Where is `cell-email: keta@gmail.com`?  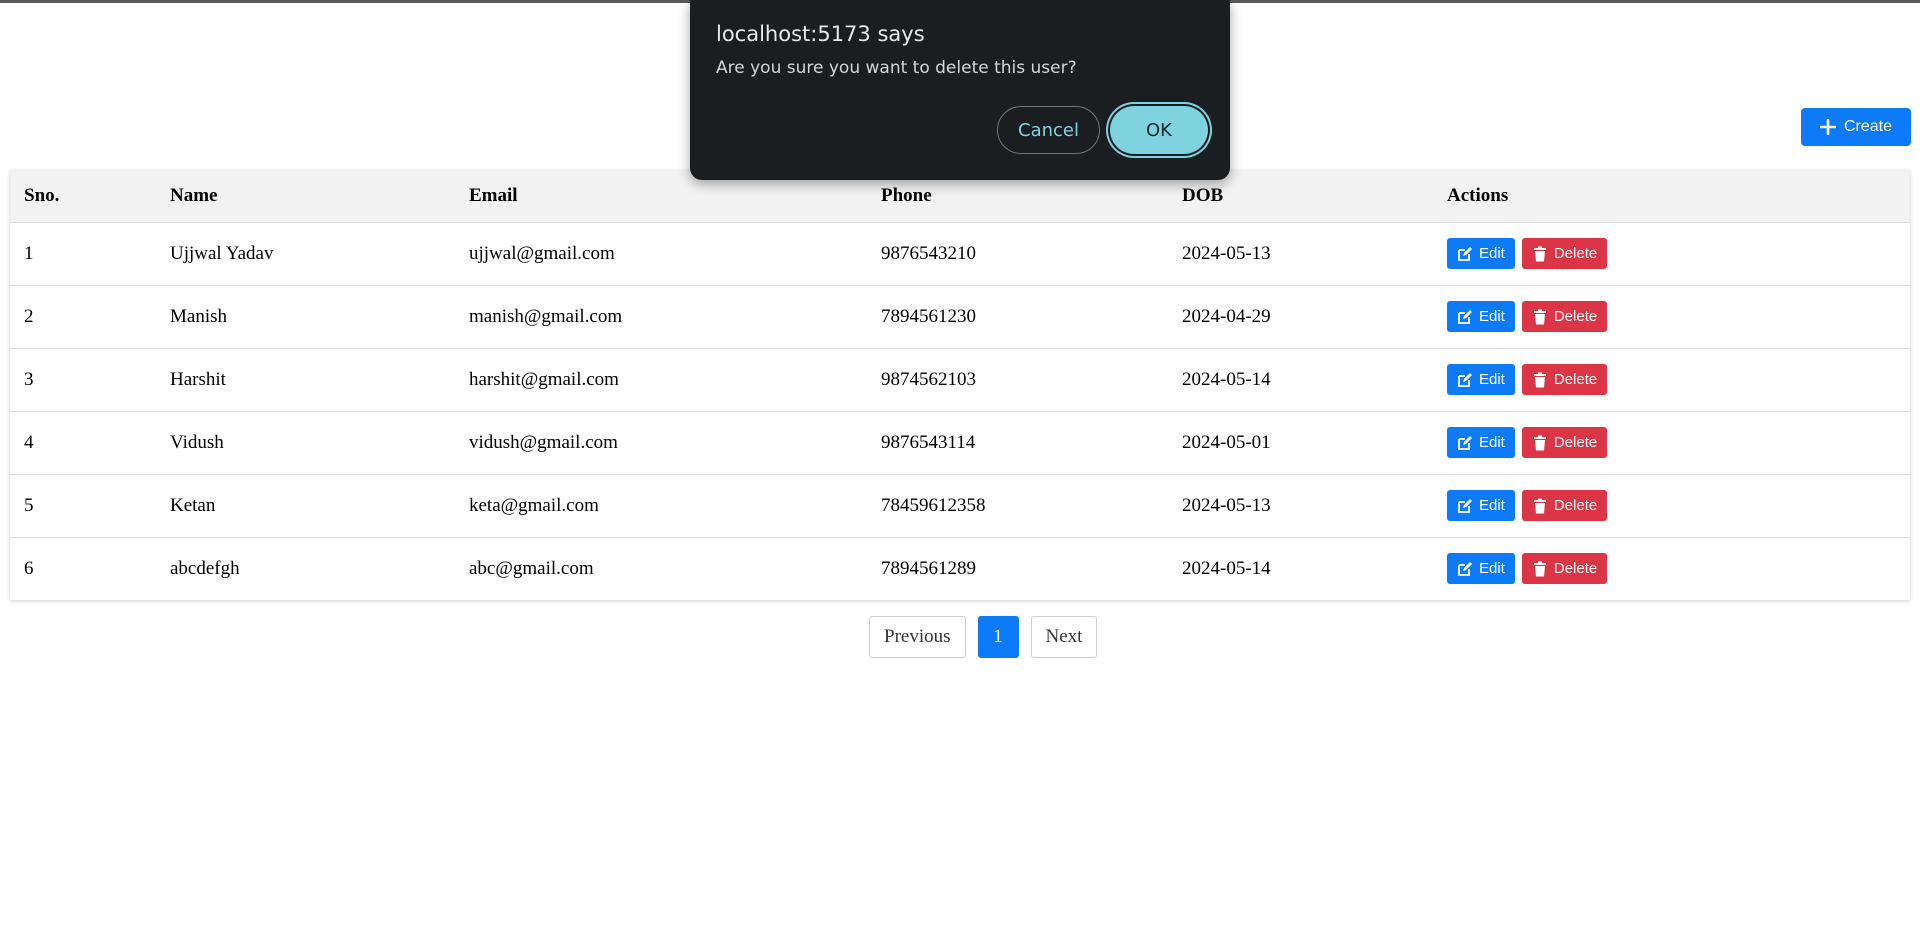
cell-email: keta@gmail.com is located at coordinates (534, 505).